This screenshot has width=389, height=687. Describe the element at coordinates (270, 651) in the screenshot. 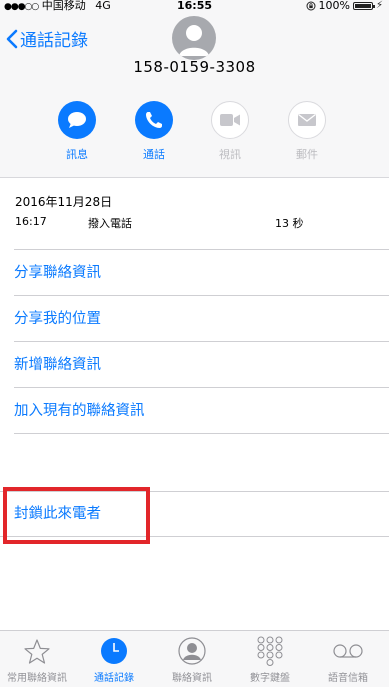

I see `keypad-icon` at that location.